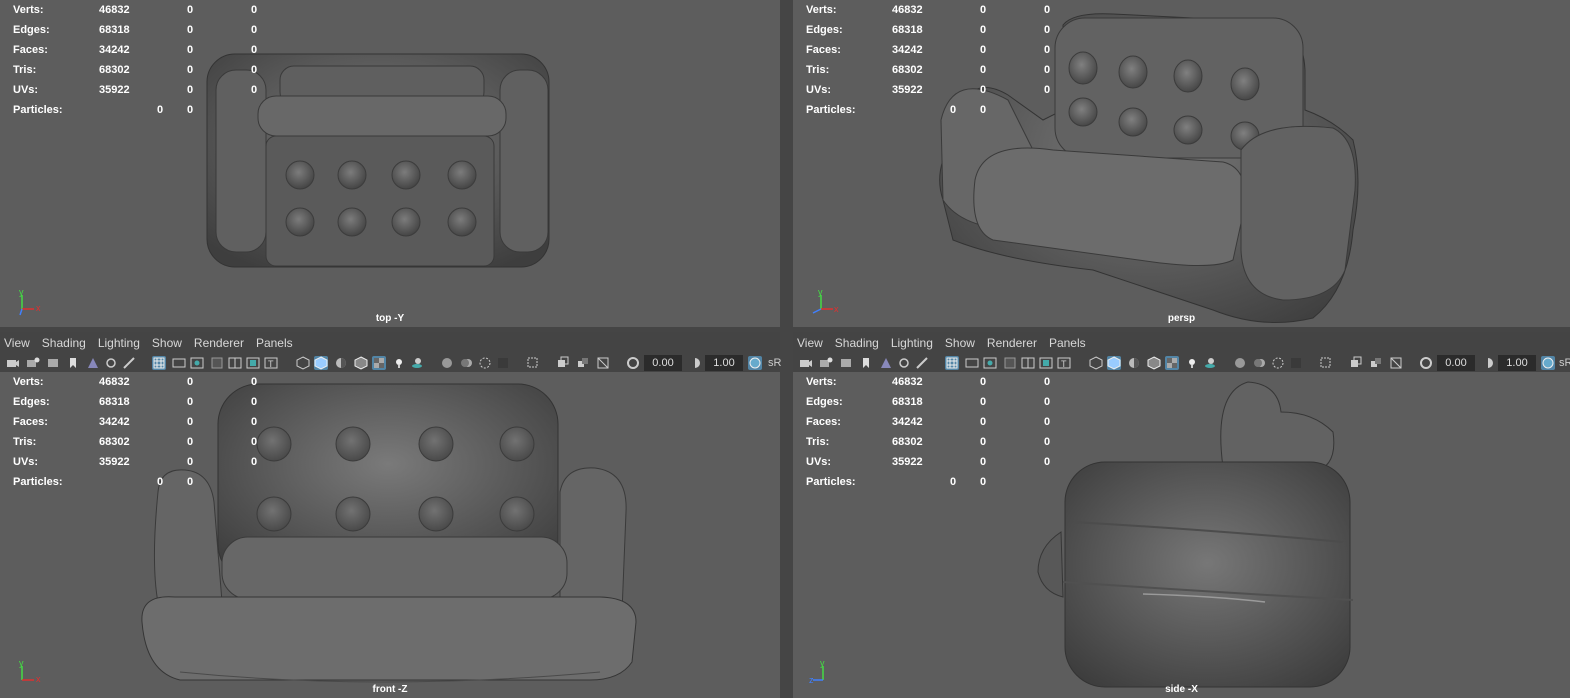  What do you see at coordinates (831, 482) in the screenshot?
I see `stat-label: Particles:` at bounding box center [831, 482].